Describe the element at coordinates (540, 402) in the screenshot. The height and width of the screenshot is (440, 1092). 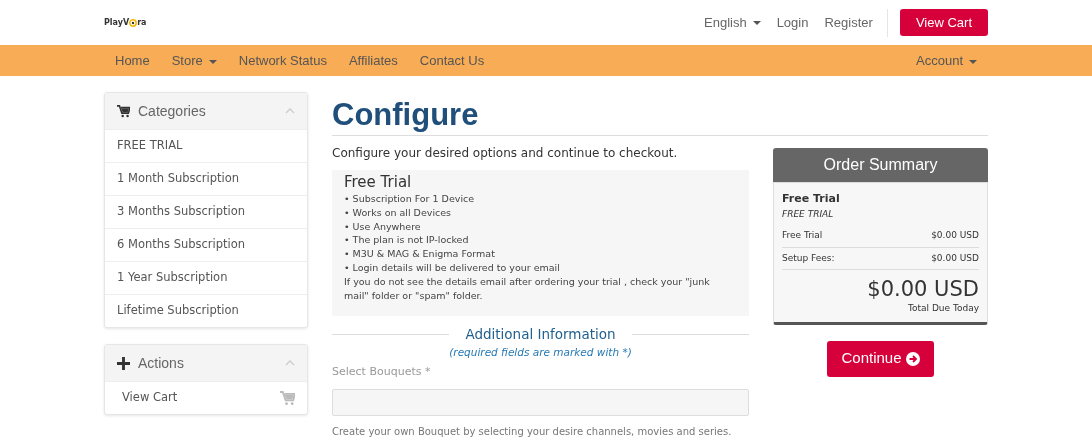
I see `bouquets-field` at that location.